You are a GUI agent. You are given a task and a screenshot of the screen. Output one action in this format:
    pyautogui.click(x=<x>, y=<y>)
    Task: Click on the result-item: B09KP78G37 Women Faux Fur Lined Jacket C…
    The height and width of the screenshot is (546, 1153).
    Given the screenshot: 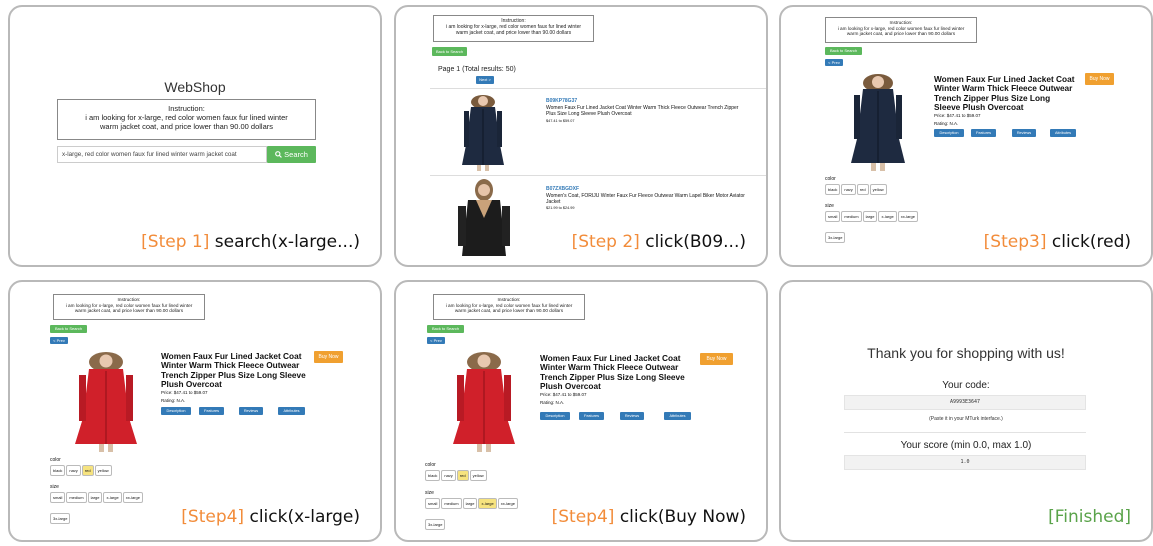 What is the action you would take?
    pyautogui.click(x=598, y=131)
    